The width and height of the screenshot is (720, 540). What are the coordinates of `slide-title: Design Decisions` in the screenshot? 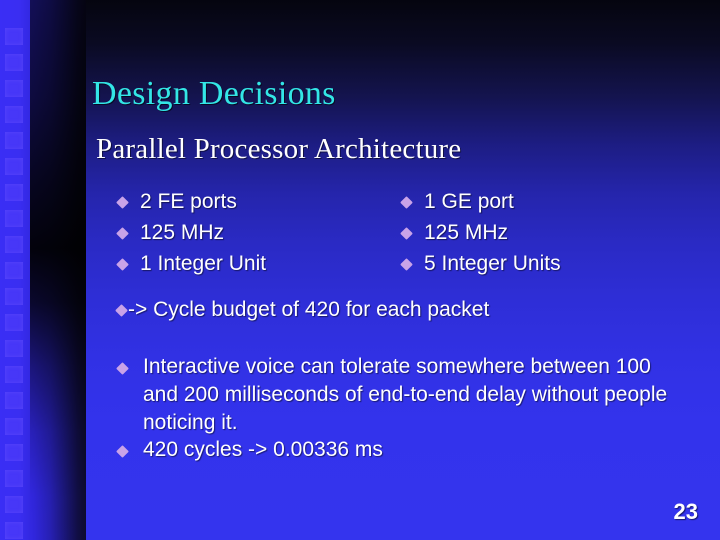 It's located at (214, 93).